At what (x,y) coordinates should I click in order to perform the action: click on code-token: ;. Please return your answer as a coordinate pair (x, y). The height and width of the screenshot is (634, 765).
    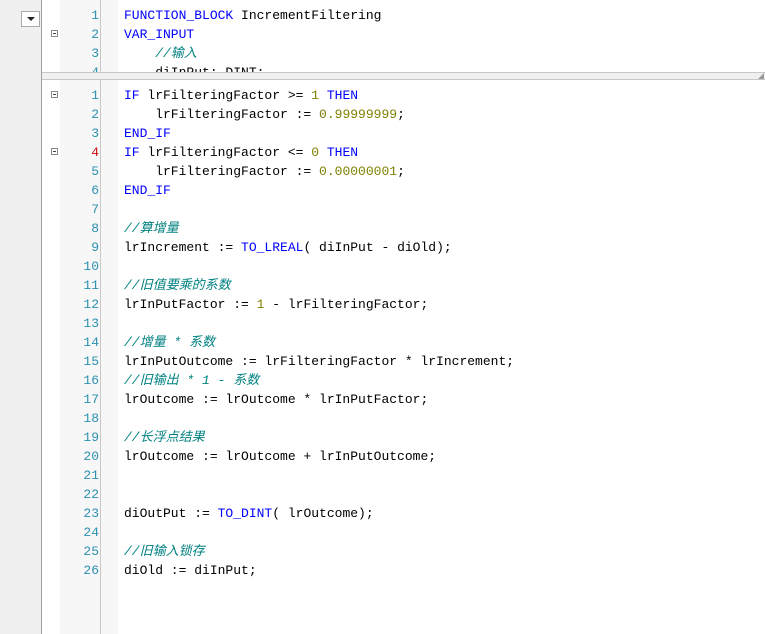
    Looking at the image, I should click on (401, 114).